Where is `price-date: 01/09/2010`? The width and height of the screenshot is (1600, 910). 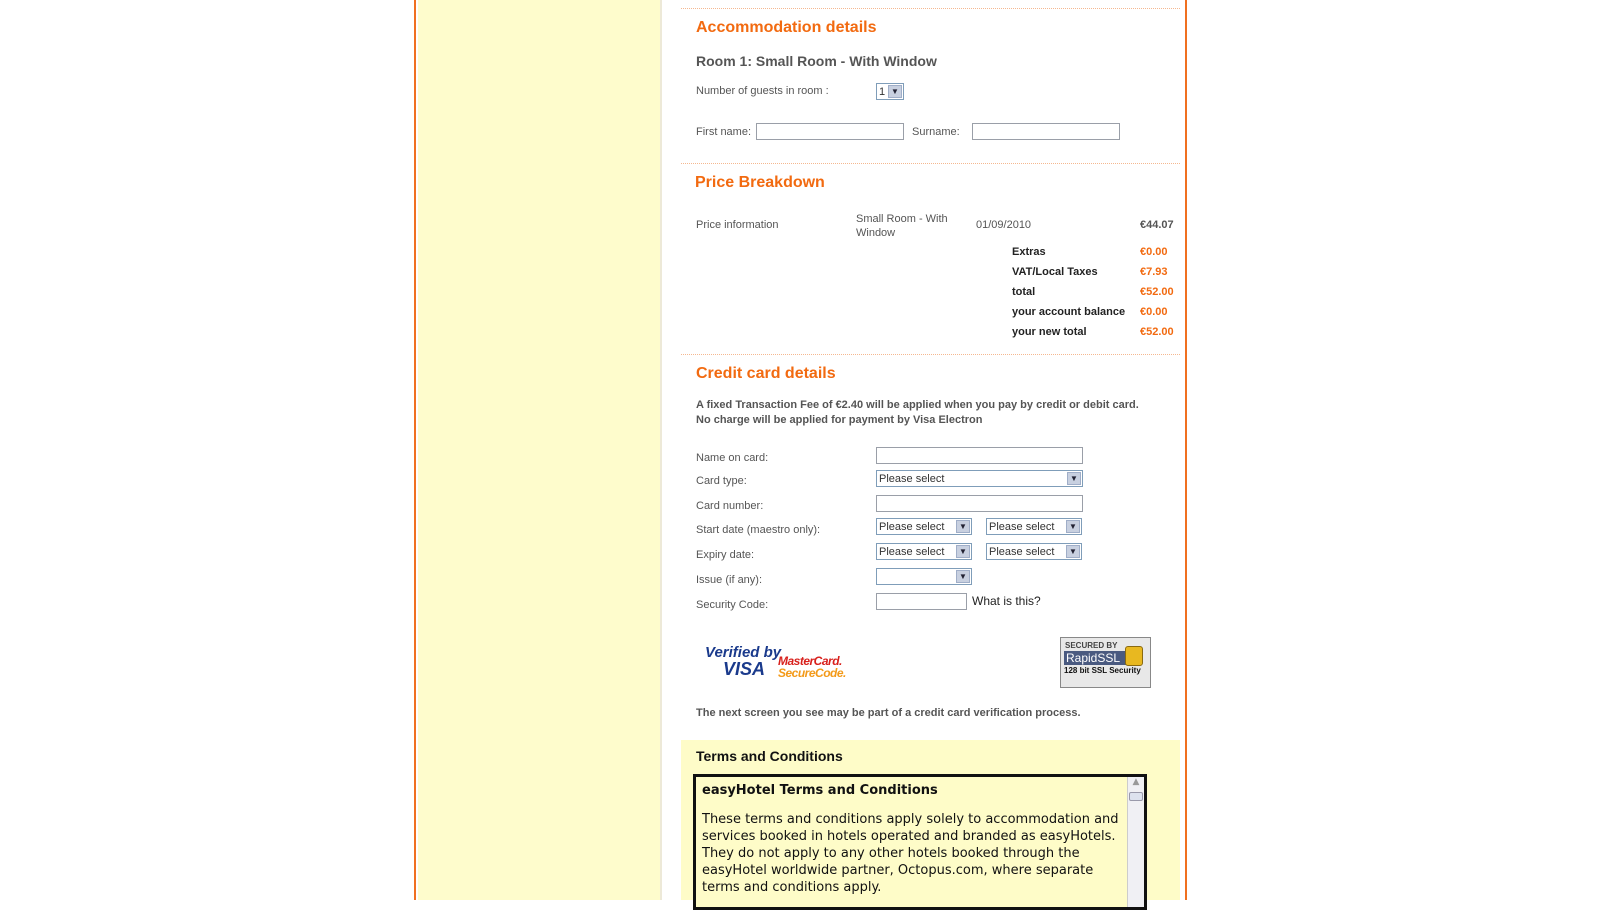
price-date: 01/09/2010 is located at coordinates (1004, 225).